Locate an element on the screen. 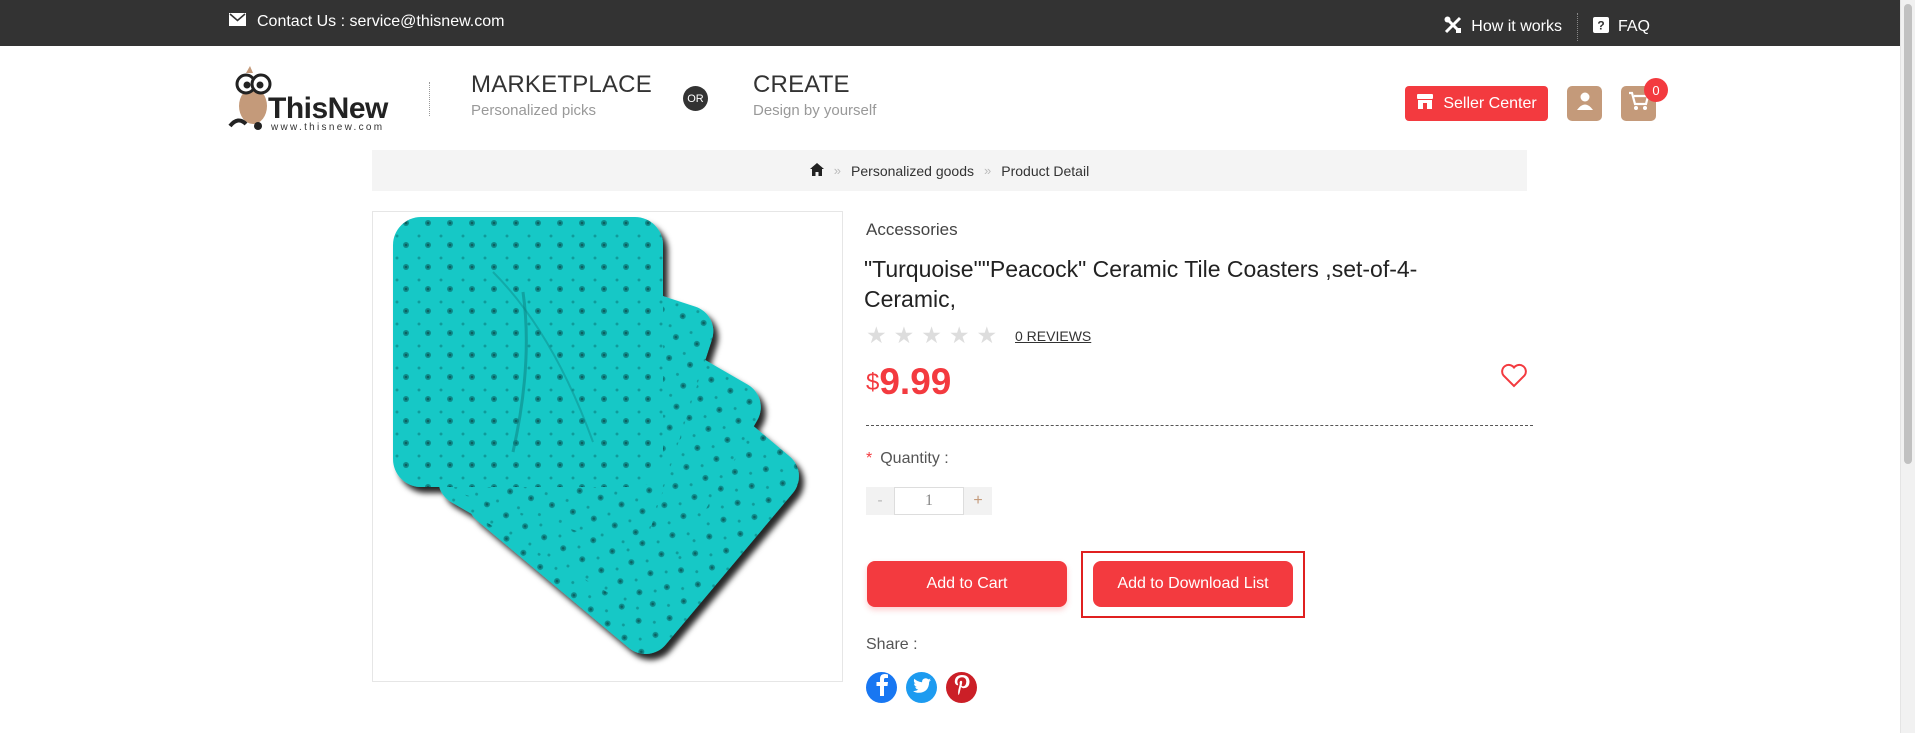 The image size is (1915, 733). pinterest-icon is located at coordinates (962, 687).